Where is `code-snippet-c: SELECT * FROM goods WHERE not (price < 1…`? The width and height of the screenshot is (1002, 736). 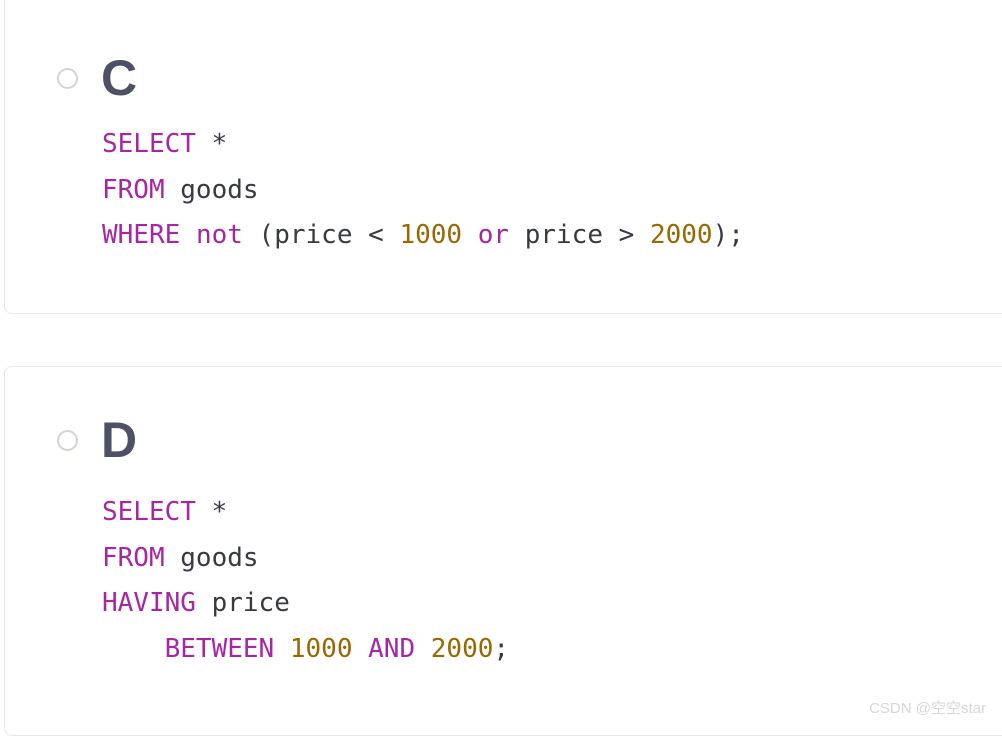
code-snippet-c: SELECT * FROM goods WHERE not (price < 1… is located at coordinates (423, 190).